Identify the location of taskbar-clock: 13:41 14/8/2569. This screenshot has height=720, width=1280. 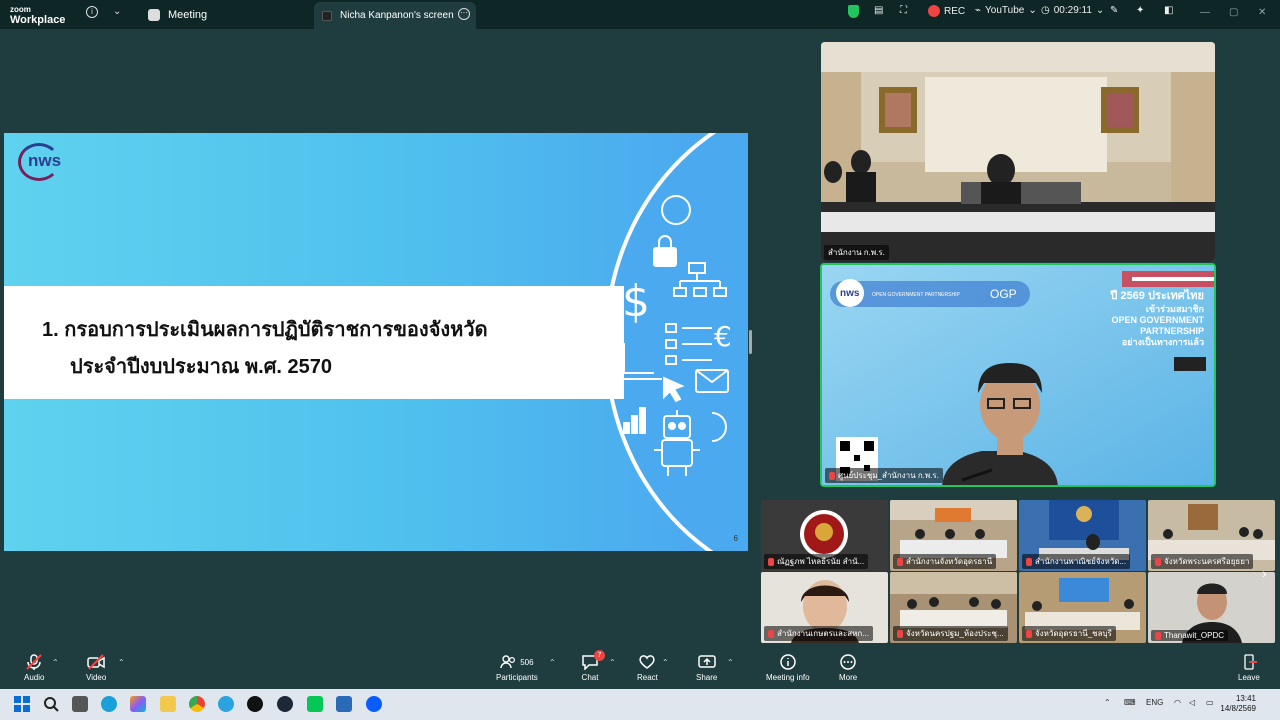
(1238, 704).